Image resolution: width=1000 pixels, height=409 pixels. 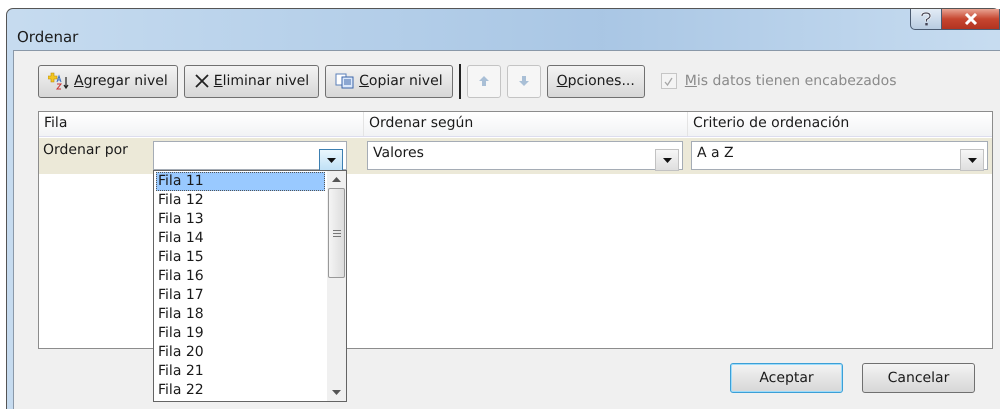 I want to click on list-item: Fila 18, so click(x=240, y=314).